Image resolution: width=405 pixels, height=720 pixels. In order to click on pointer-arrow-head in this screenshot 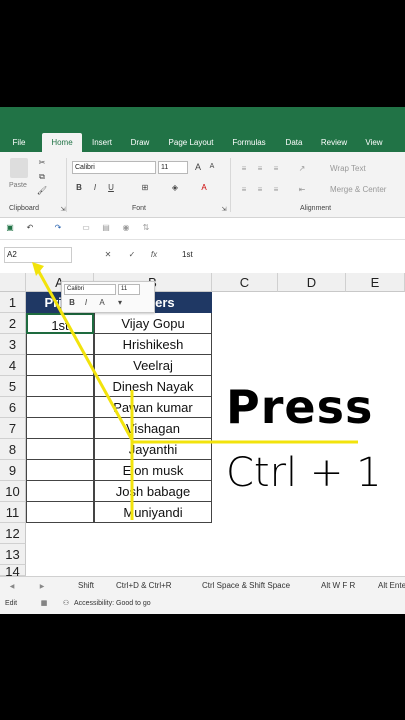, I will do `click(38, 269)`.